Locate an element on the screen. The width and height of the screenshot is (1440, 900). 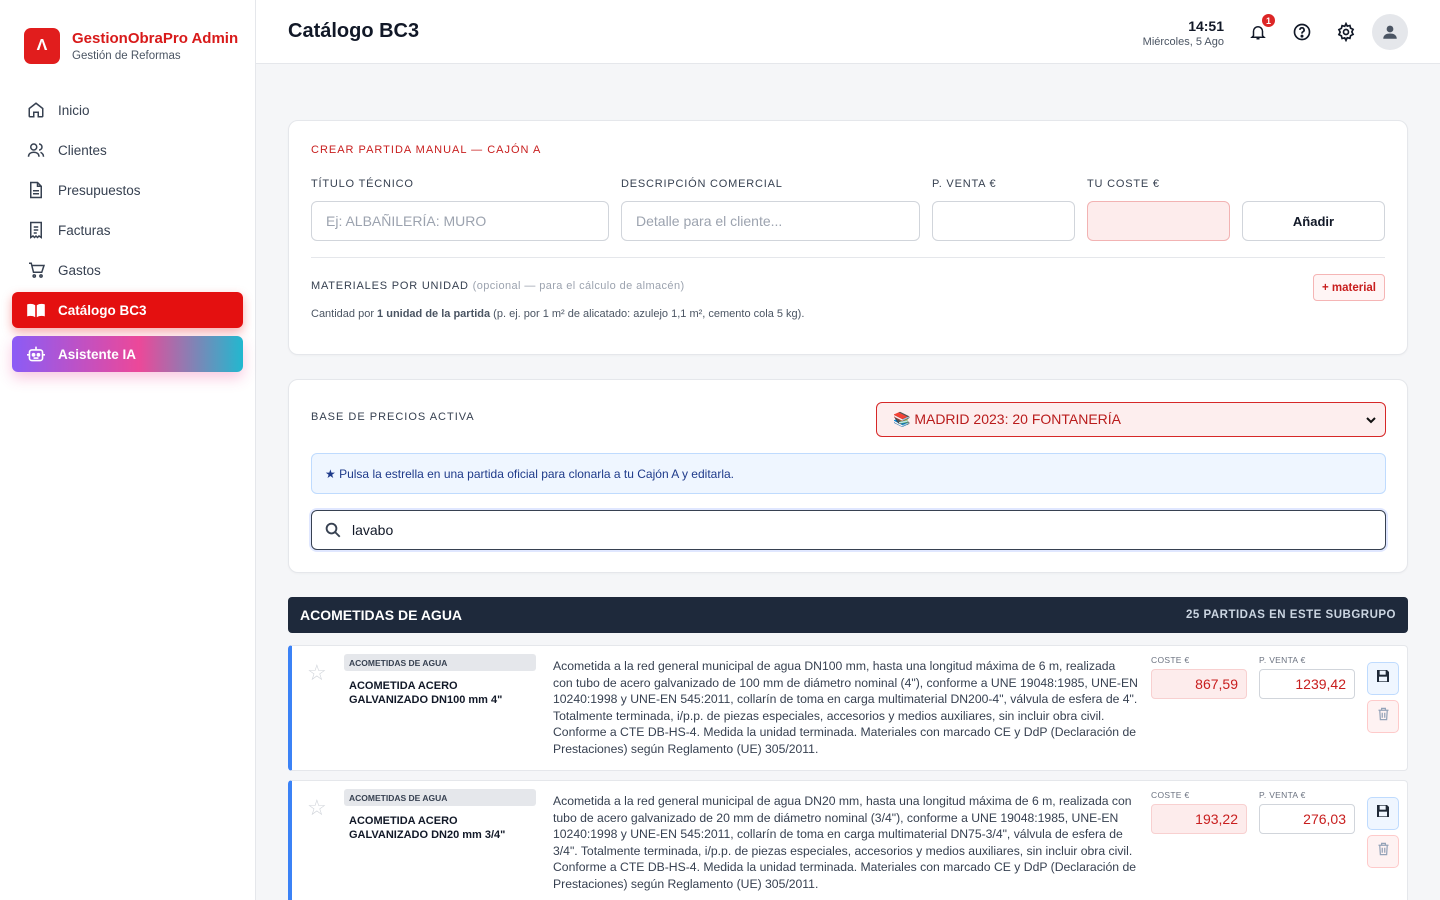
top-header: Catálogo BC3 14:51 Miércoles, 5 Ago 1 is located at coordinates (848, 32).